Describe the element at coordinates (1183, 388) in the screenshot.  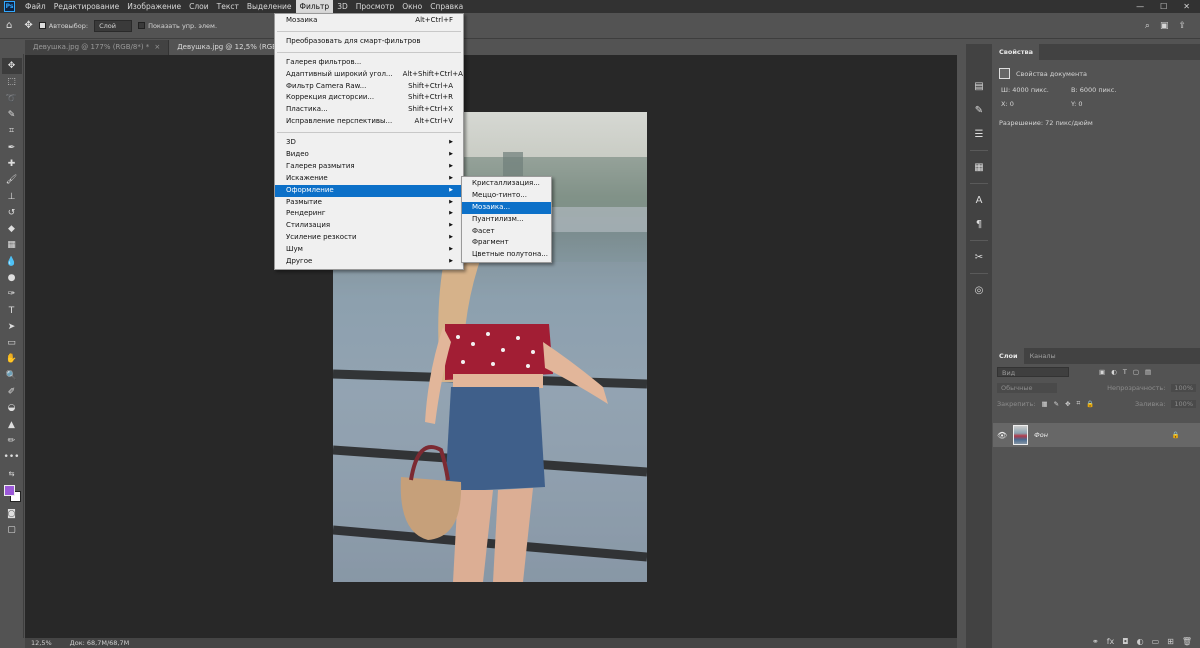
I see `opacity-value: 100%` at that location.